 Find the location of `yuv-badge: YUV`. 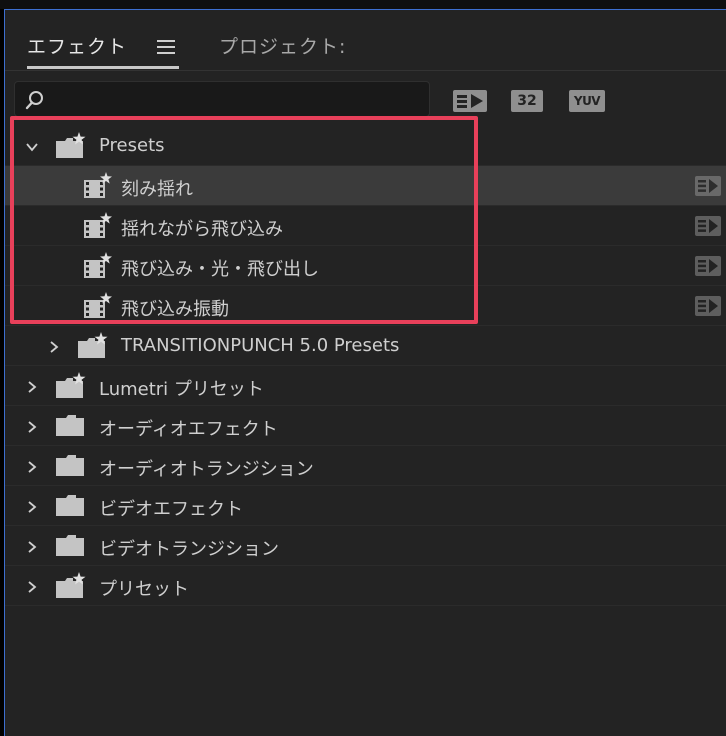

yuv-badge: YUV is located at coordinates (587, 101).